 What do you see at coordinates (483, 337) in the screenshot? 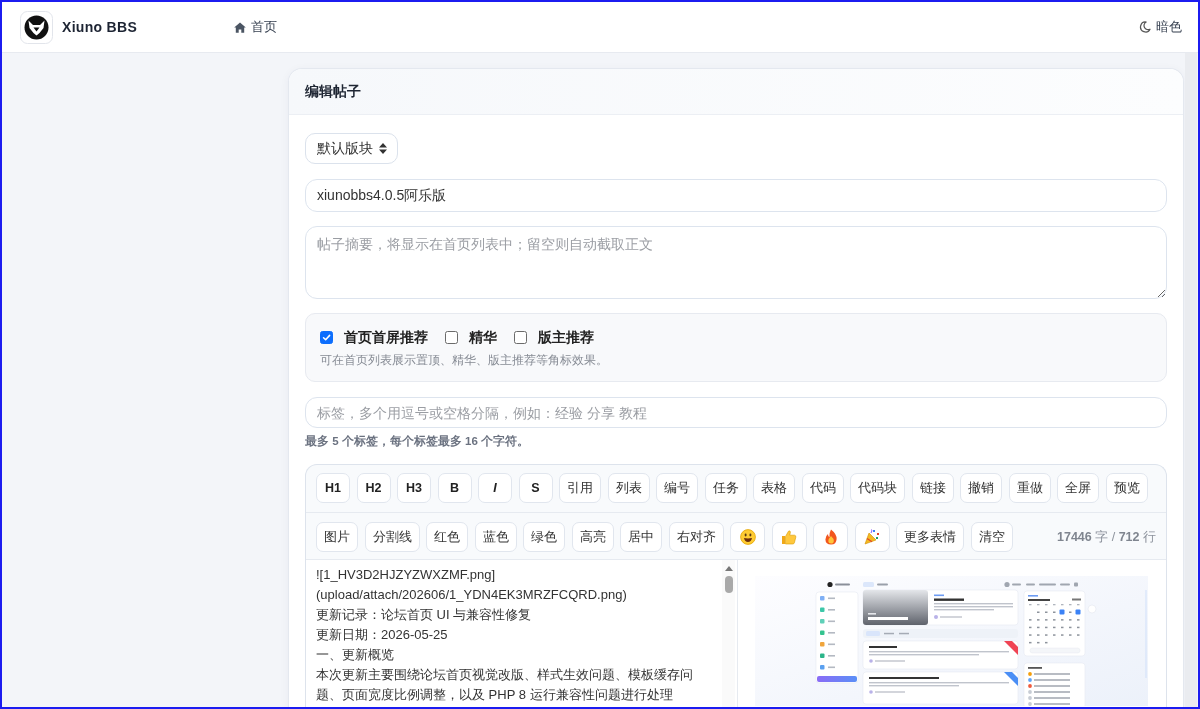
I see `checkbox-label: 精华` at bounding box center [483, 337].